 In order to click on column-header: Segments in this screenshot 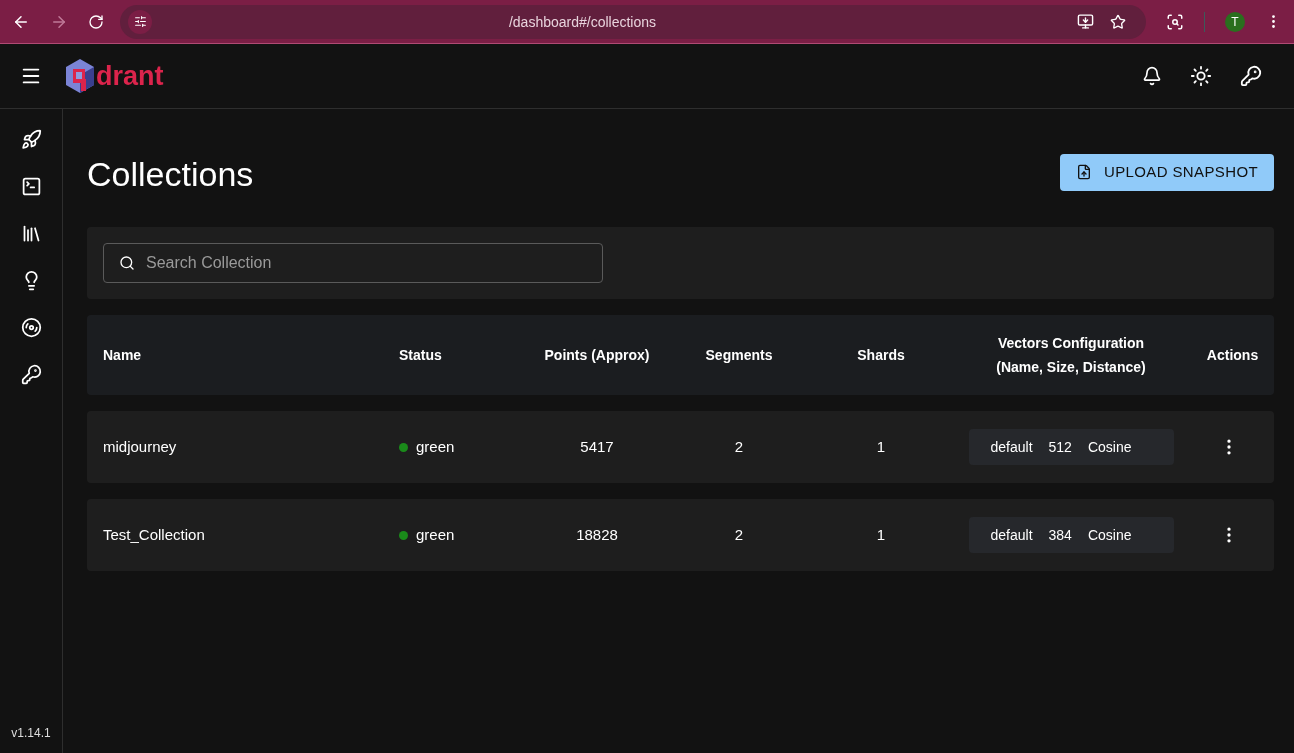, I will do `click(739, 355)`.